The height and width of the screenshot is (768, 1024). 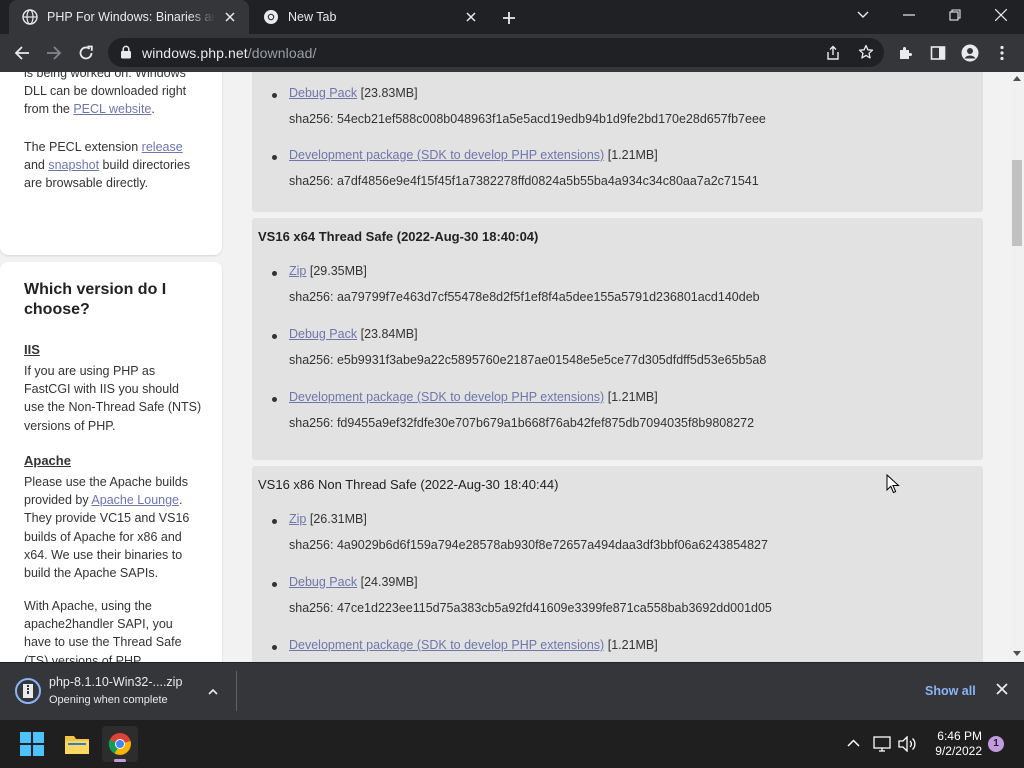 What do you see at coordinates (112, 109) in the screenshot?
I see `pecl-website-link: PECL website` at bounding box center [112, 109].